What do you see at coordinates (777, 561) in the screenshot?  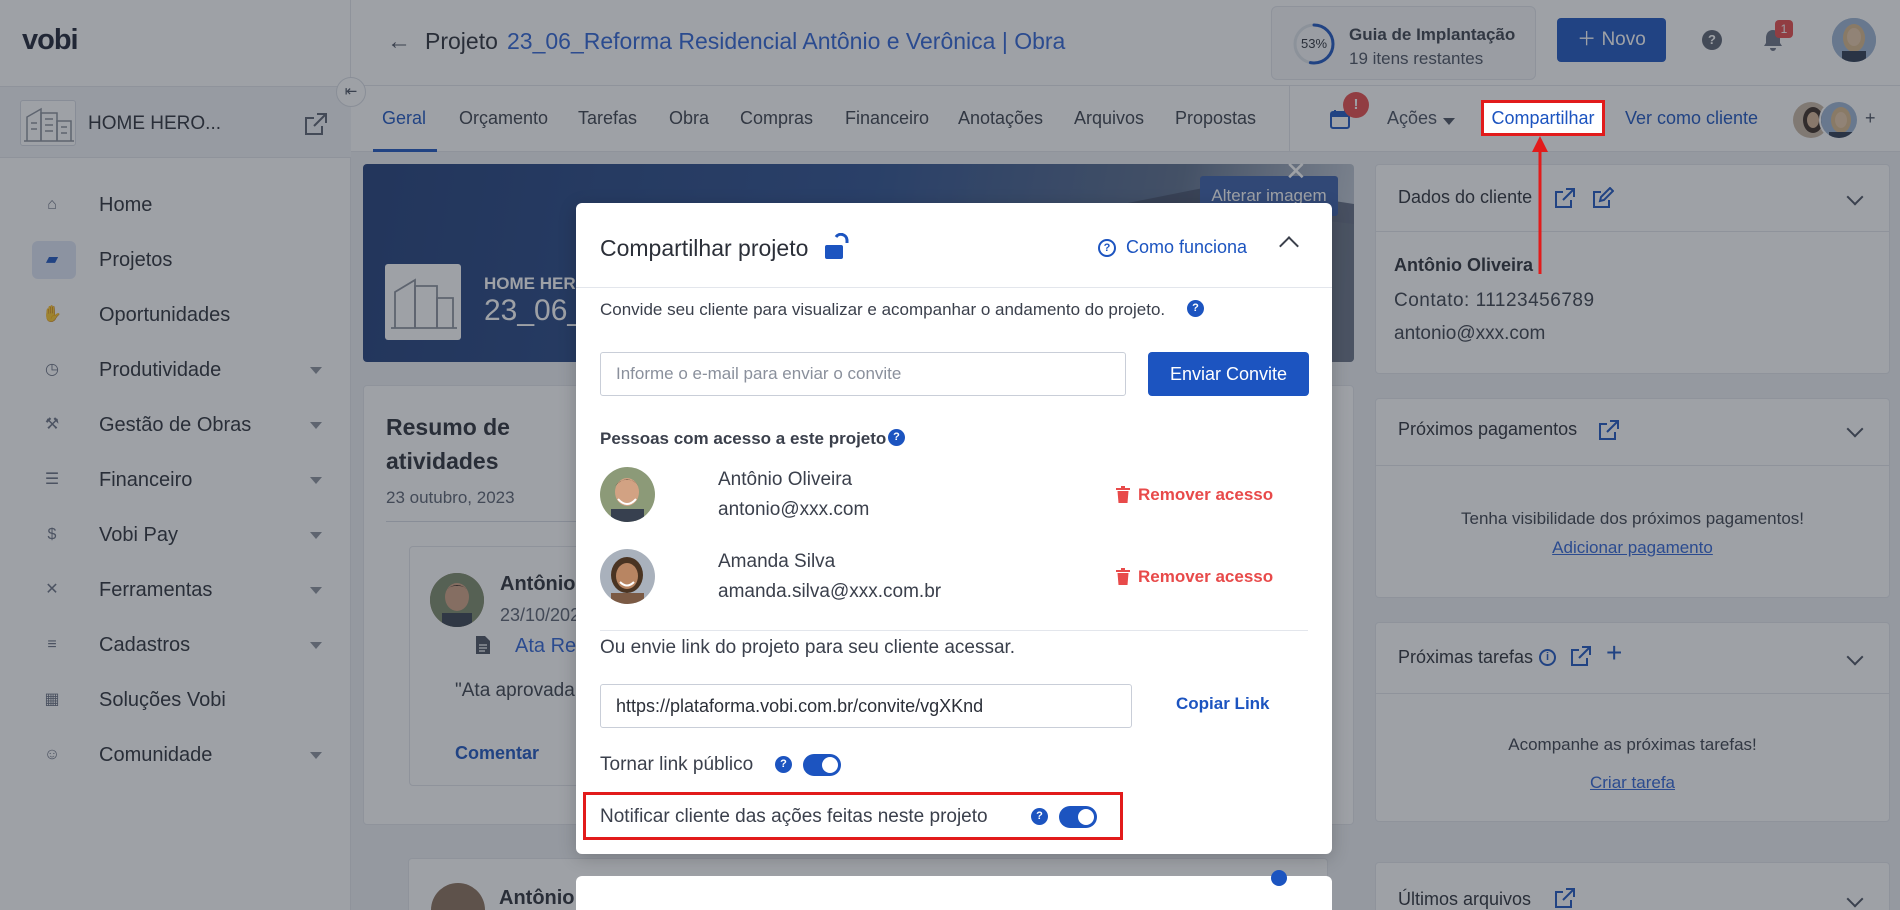 I see `person-name: Amanda Silva` at bounding box center [777, 561].